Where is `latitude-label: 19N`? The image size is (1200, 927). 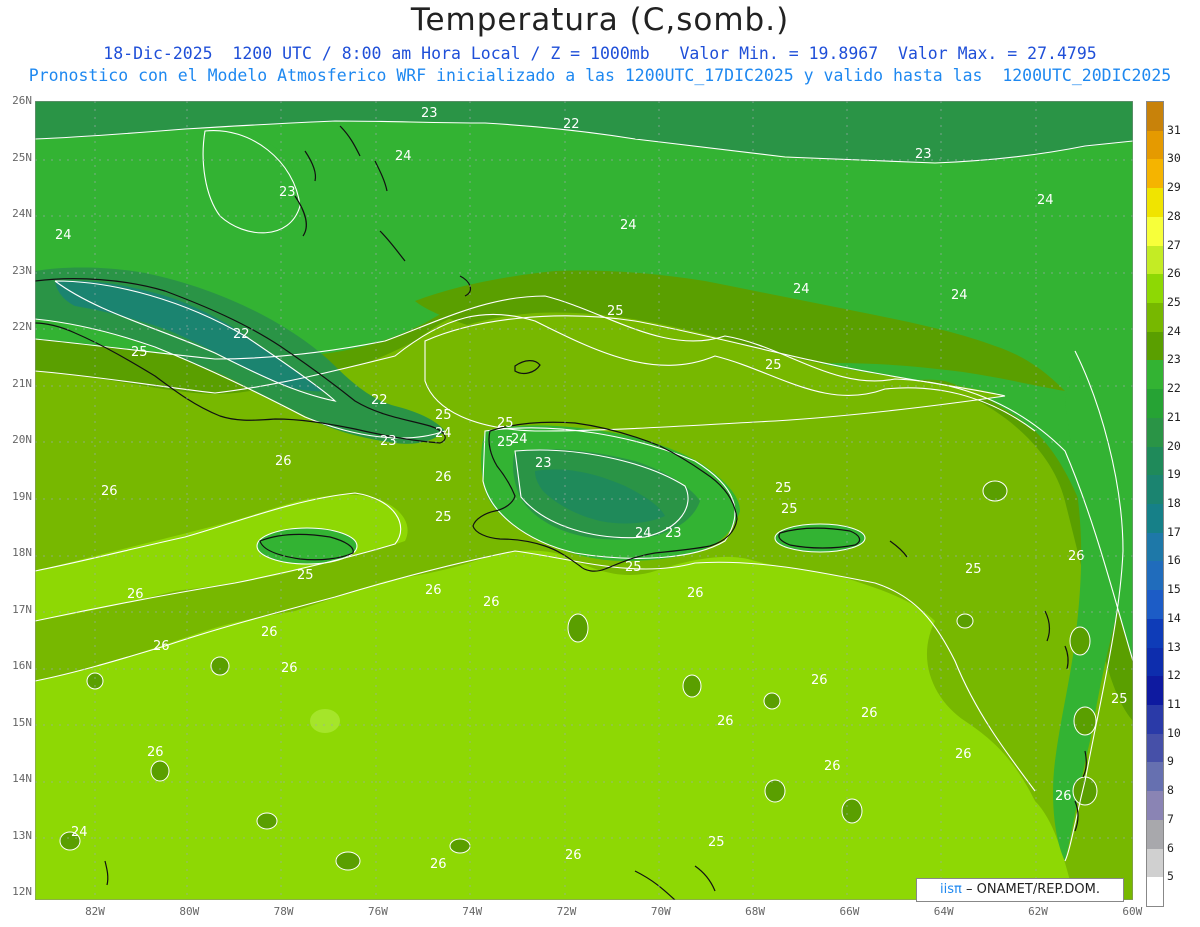
latitude-label: 19N is located at coordinates (22, 496).